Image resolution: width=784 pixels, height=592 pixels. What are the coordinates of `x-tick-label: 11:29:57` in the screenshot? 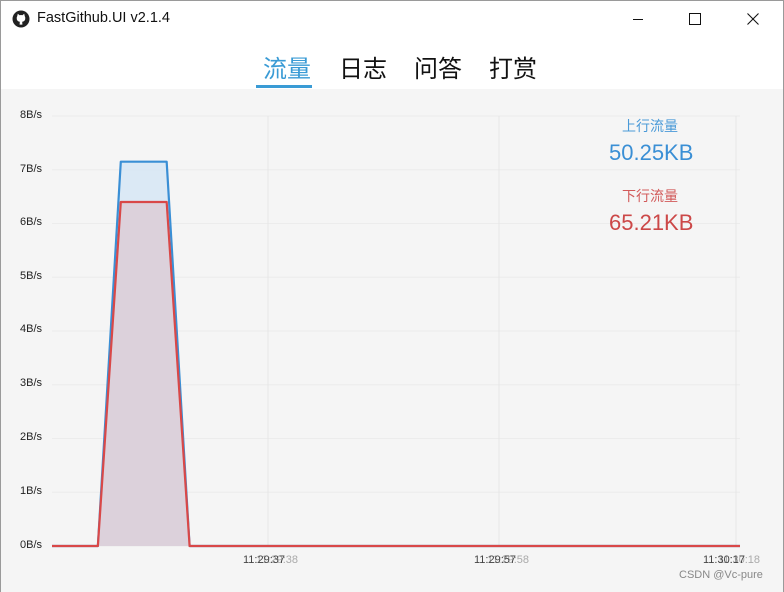 It's located at (495, 560).